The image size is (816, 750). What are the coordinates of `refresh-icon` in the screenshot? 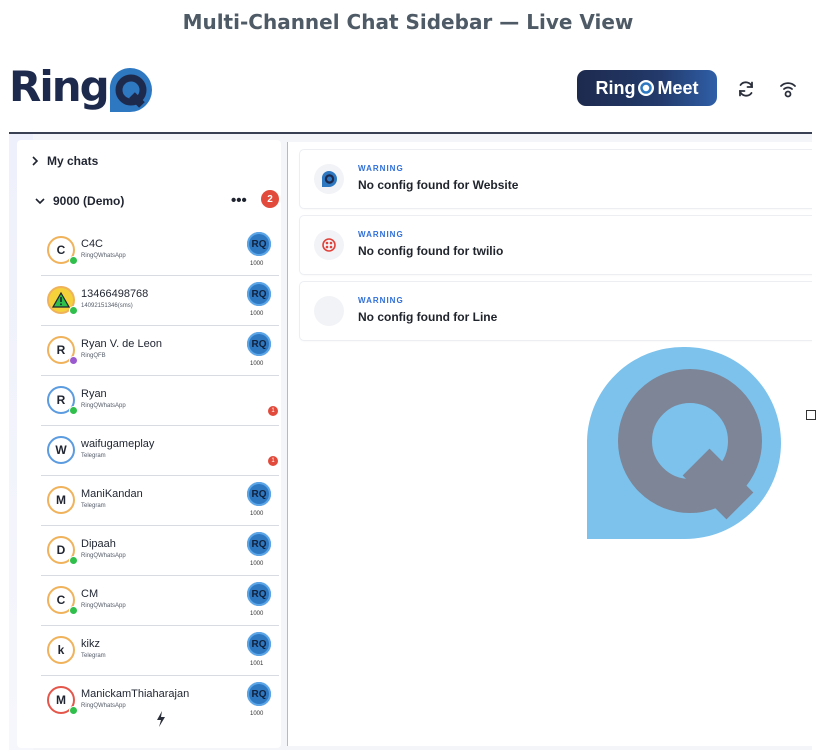 It's located at (746, 89).